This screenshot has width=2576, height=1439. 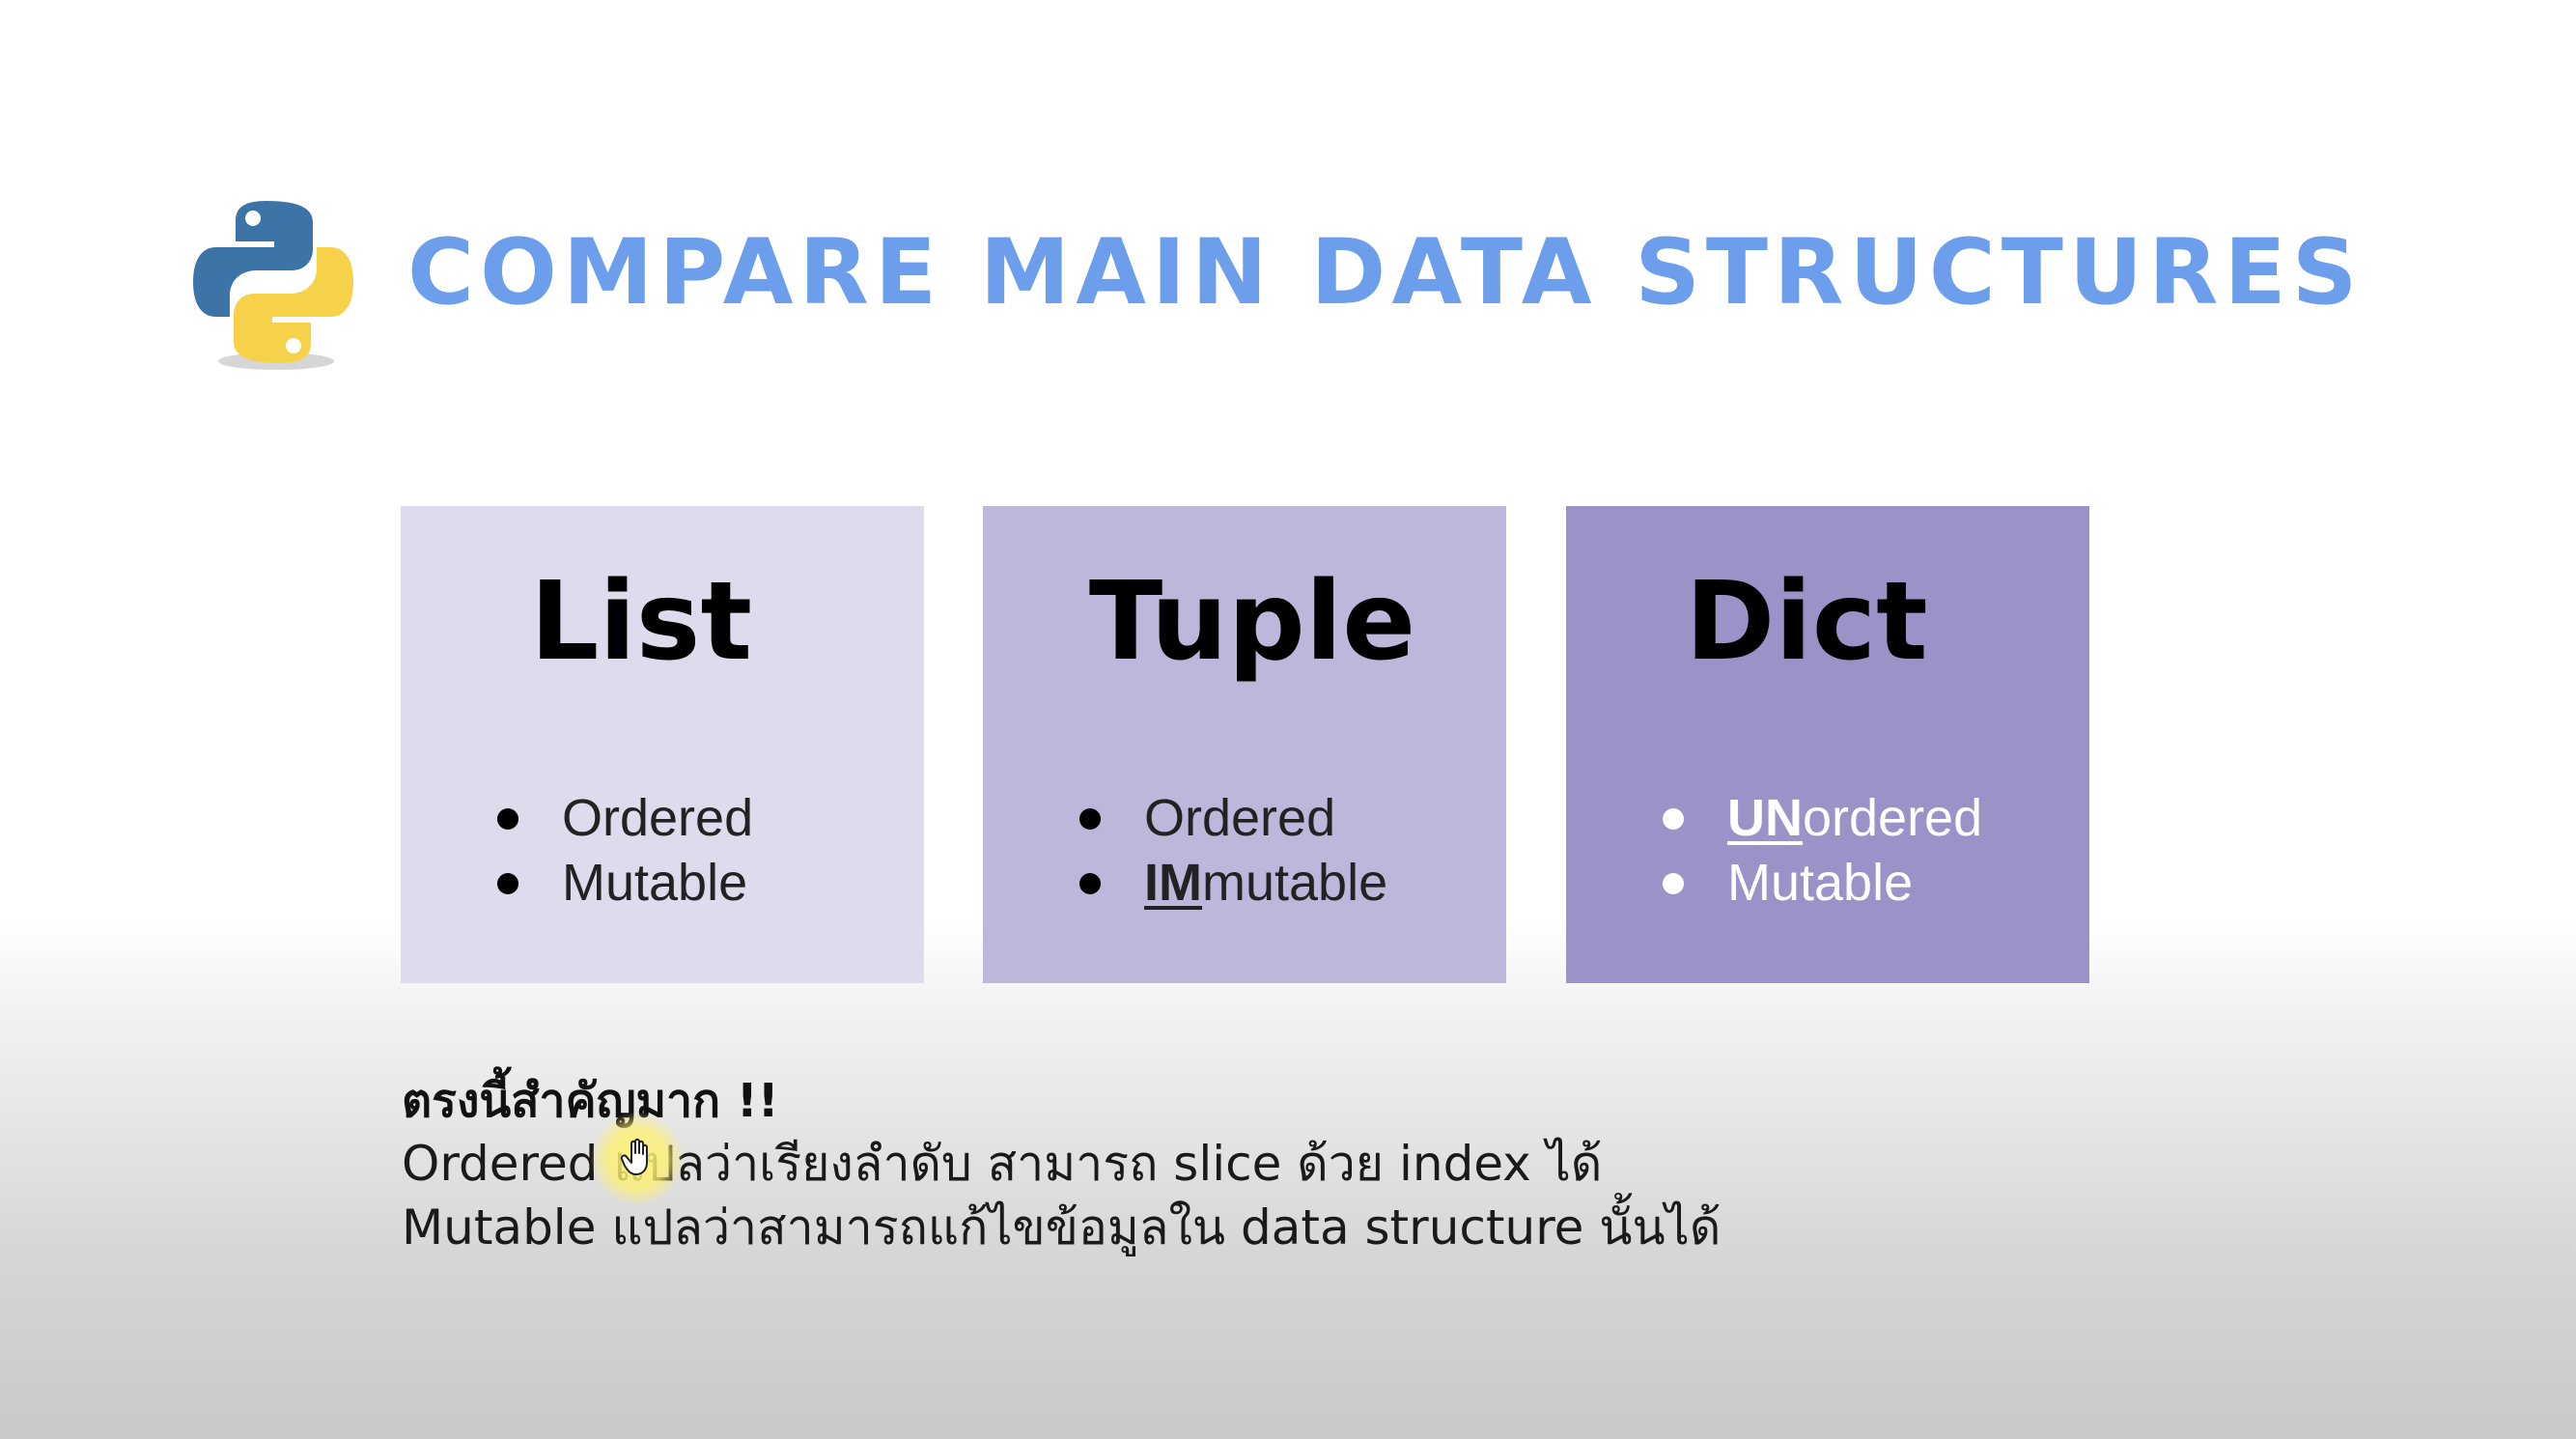 What do you see at coordinates (1807, 622) in the screenshot?
I see `card-title: Dict` at bounding box center [1807, 622].